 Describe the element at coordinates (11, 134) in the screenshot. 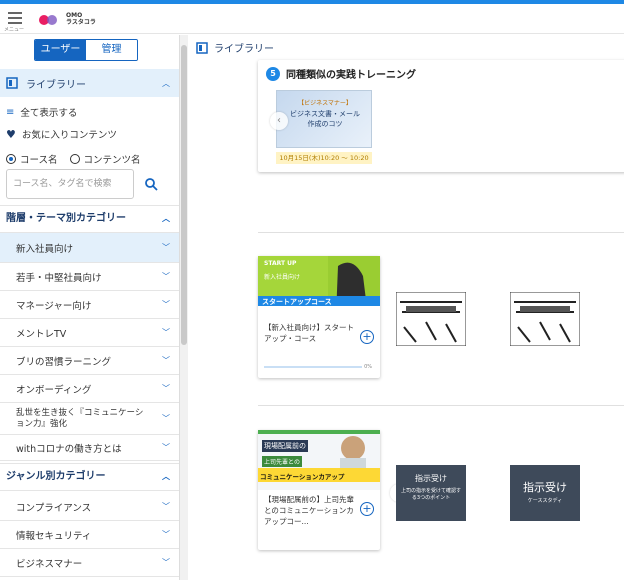

I see `heart-icon: ♥` at that location.